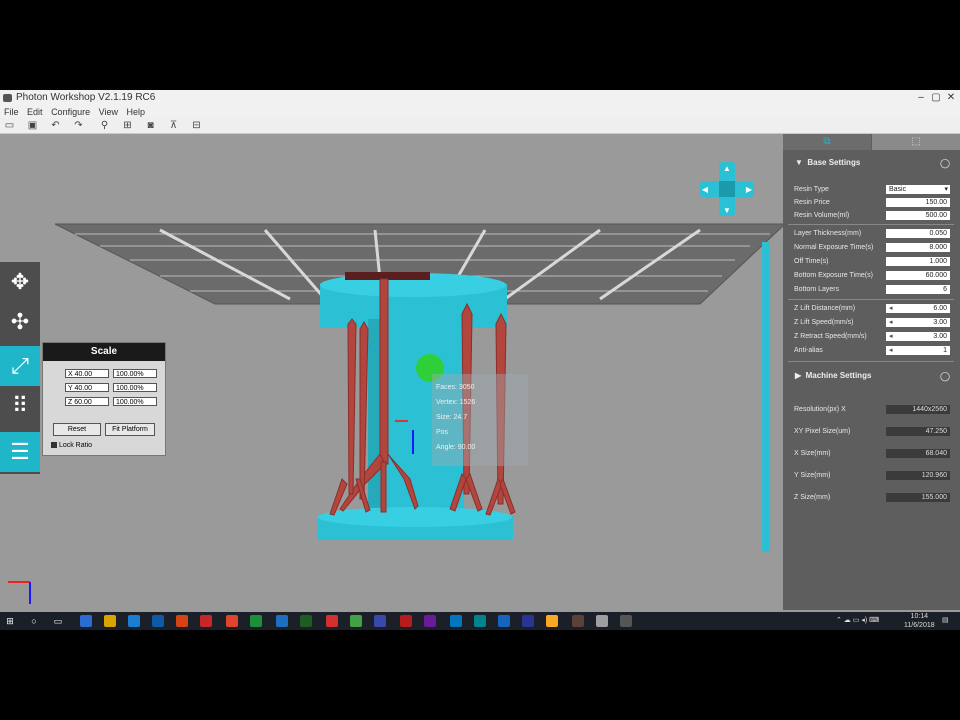 This screenshot has height=720, width=960. I want to click on app-icon-vimeo, so click(504, 621).